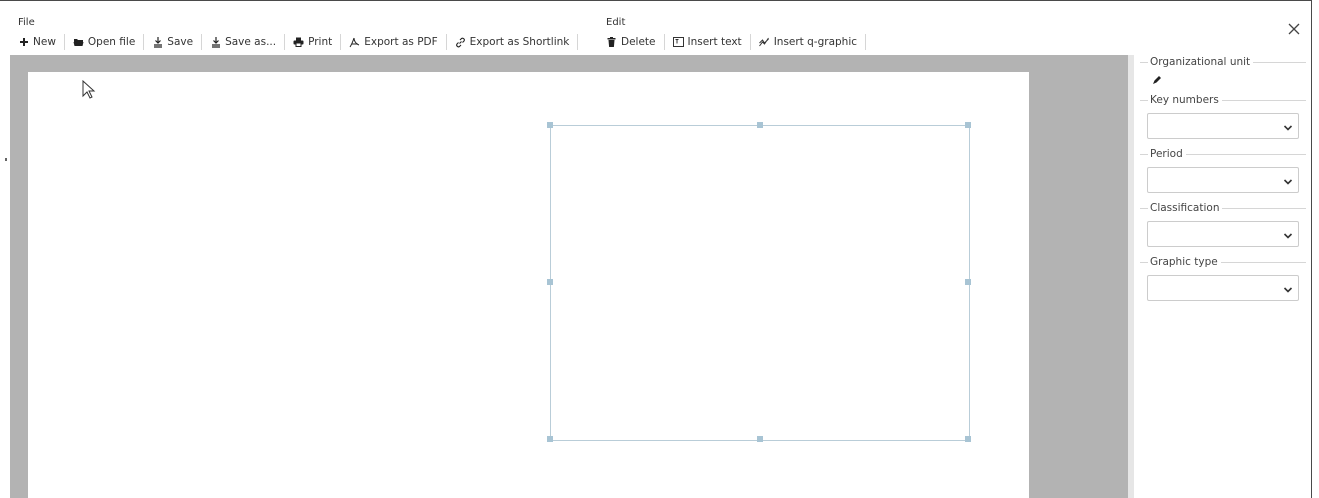 The height and width of the screenshot is (498, 1319). What do you see at coordinates (89, 91) in the screenshot?
I see `mouse-pointer-icon` at bounding box center [89, 91].